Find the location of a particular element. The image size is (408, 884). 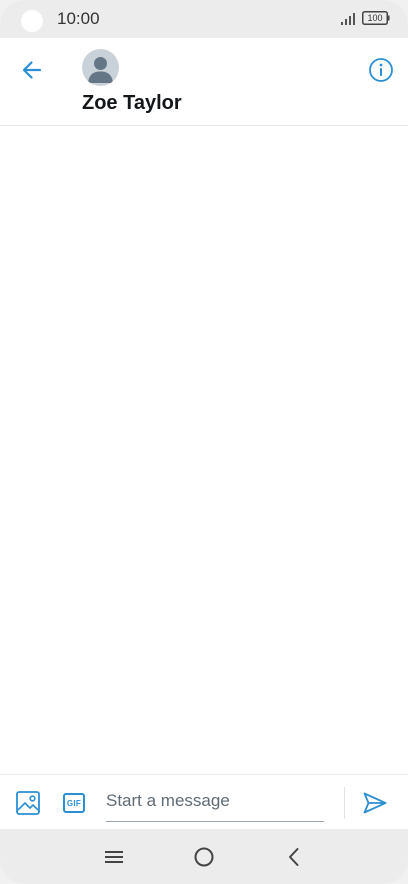

send-button is located at coordinates (375, 803).